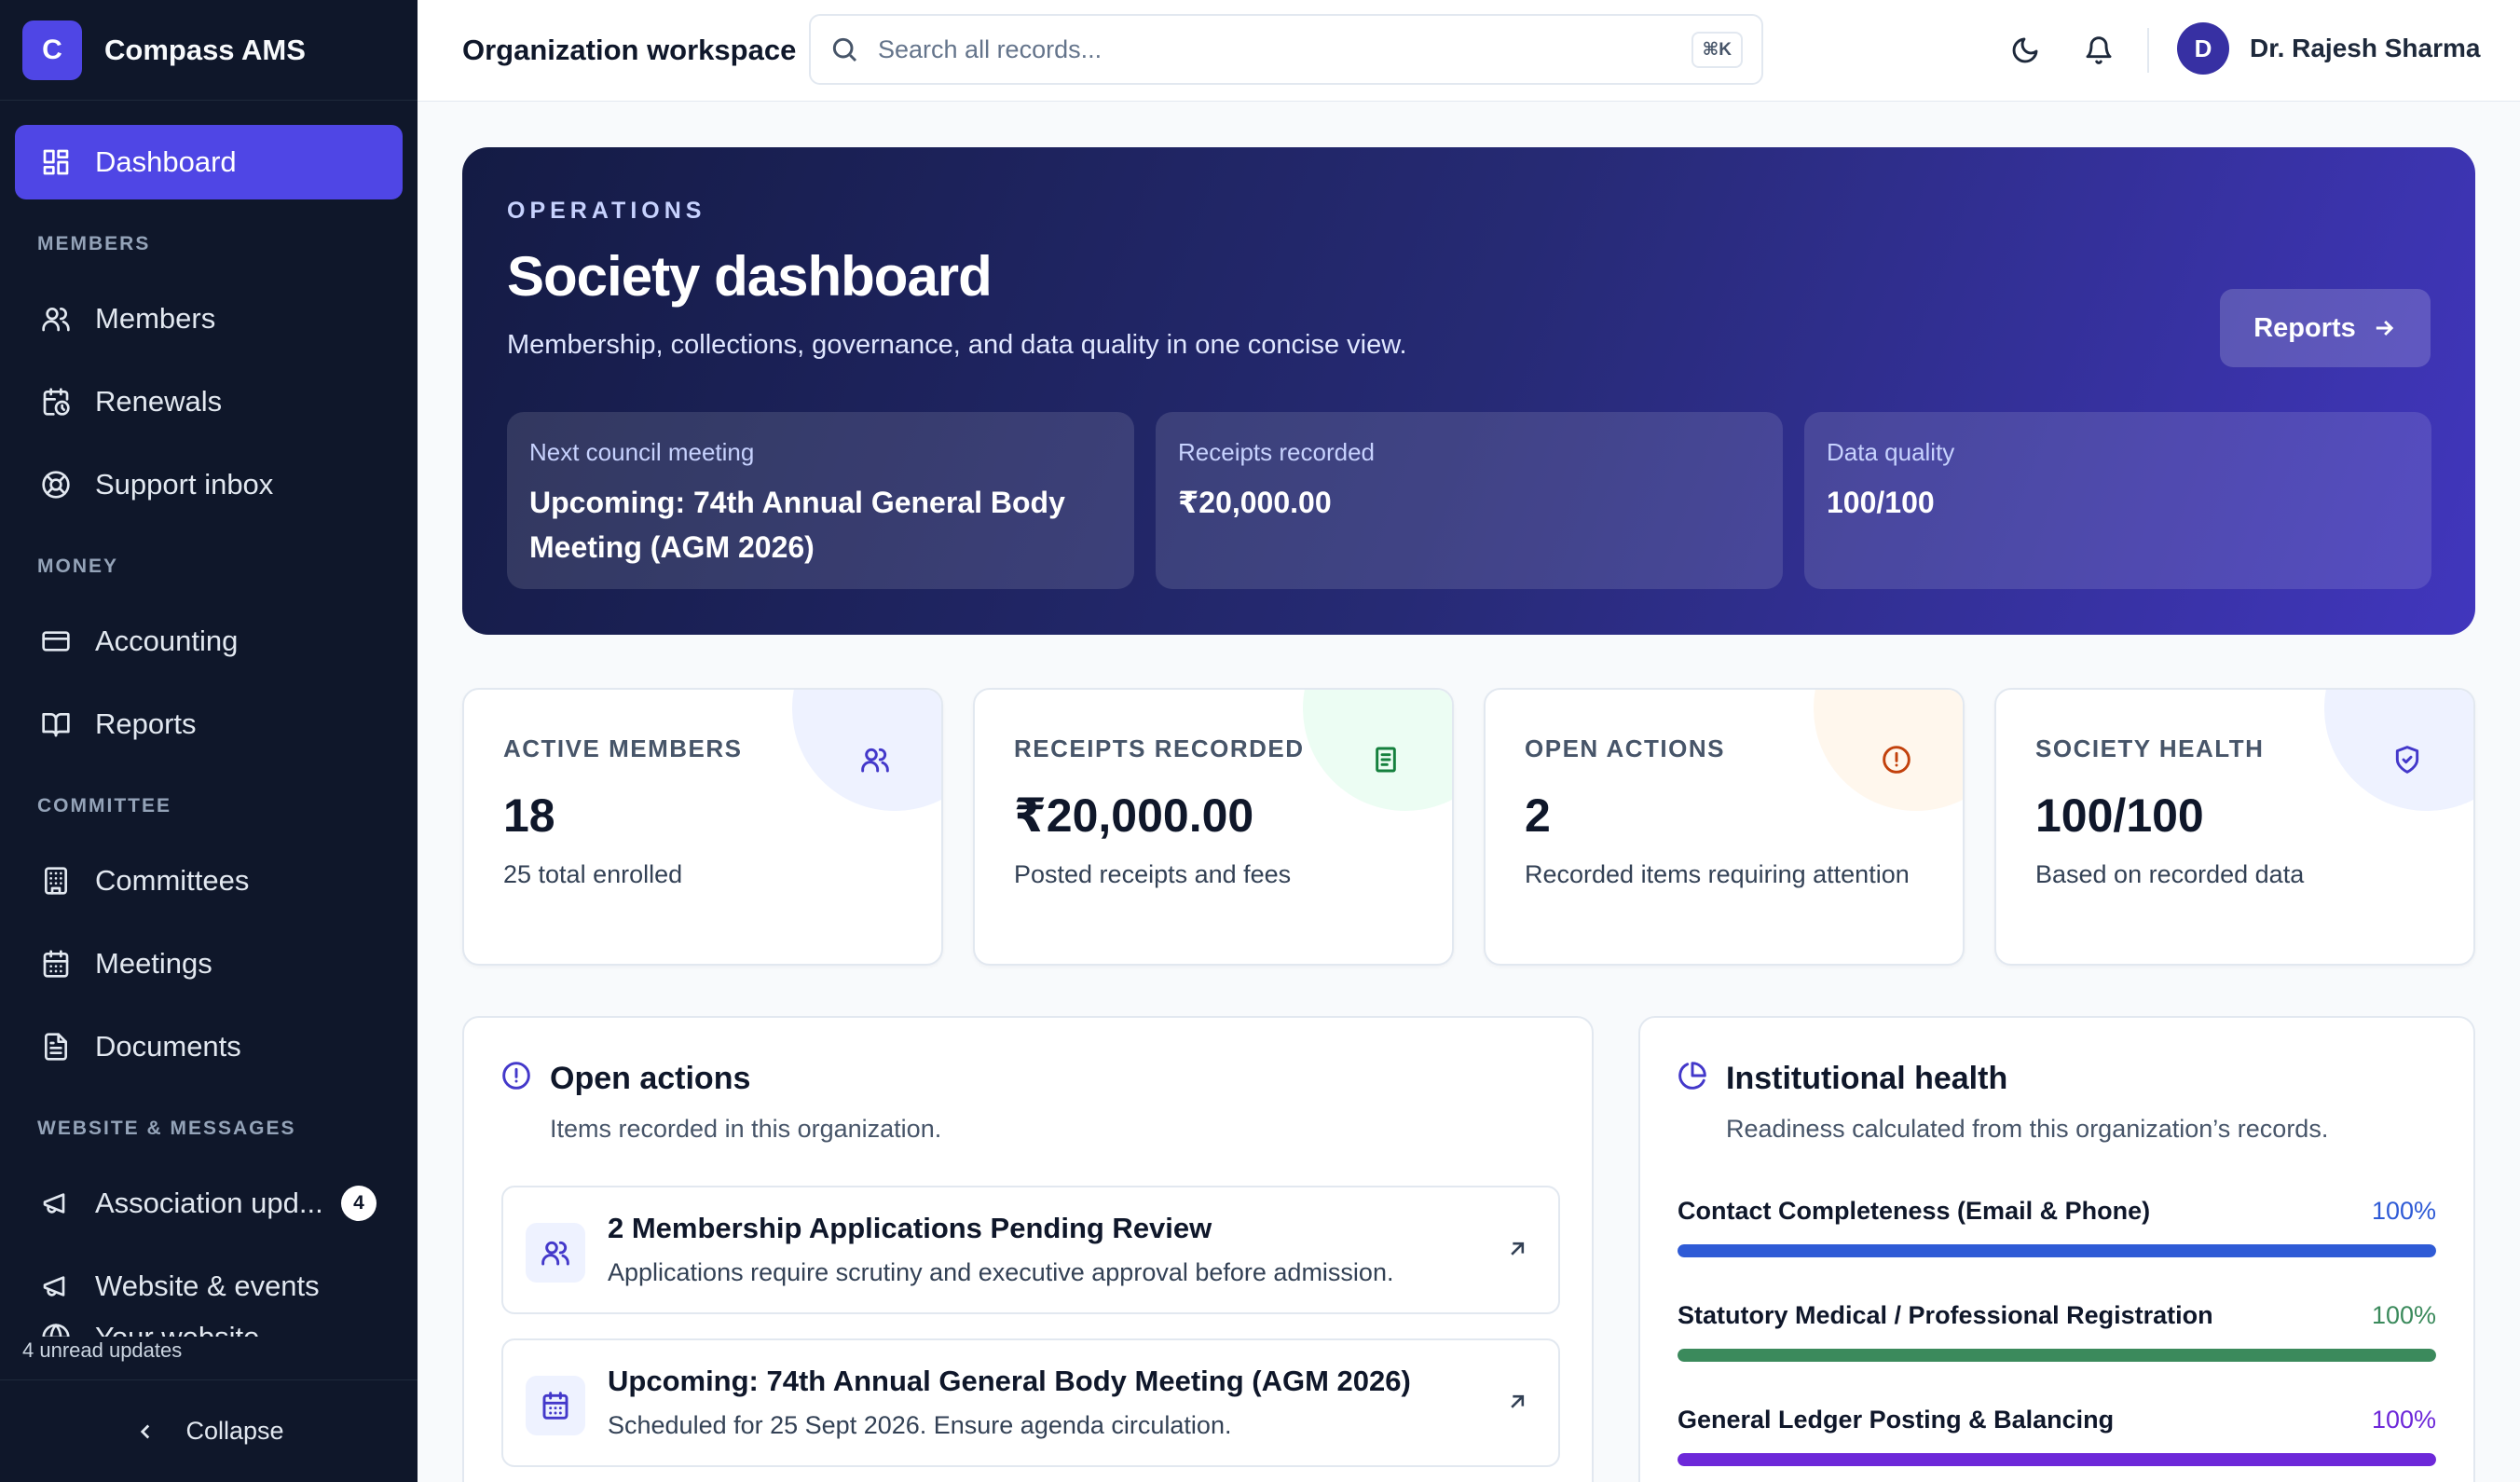  I want to click on sidebar-item-label: Renewals, so click(159, 401).